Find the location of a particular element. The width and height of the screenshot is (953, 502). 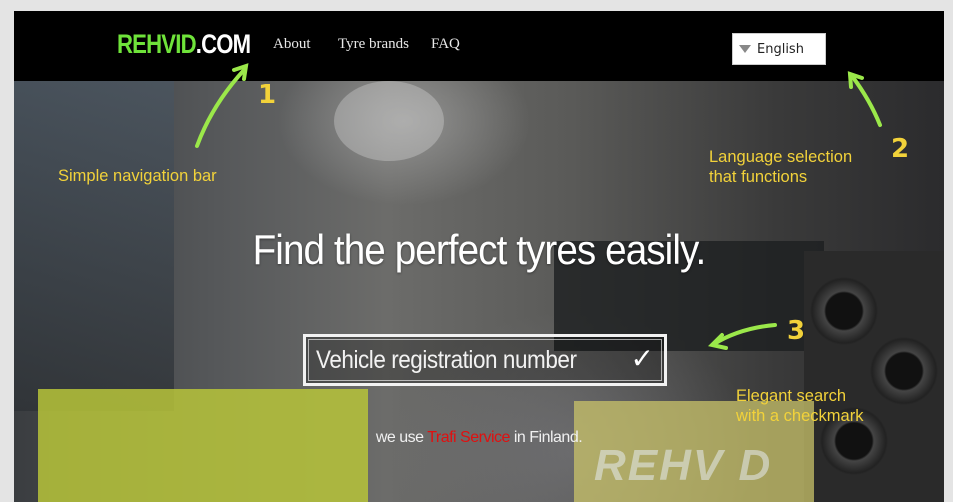

annotation-nav: Simple navigation bar is located at coordinates (137, 176).